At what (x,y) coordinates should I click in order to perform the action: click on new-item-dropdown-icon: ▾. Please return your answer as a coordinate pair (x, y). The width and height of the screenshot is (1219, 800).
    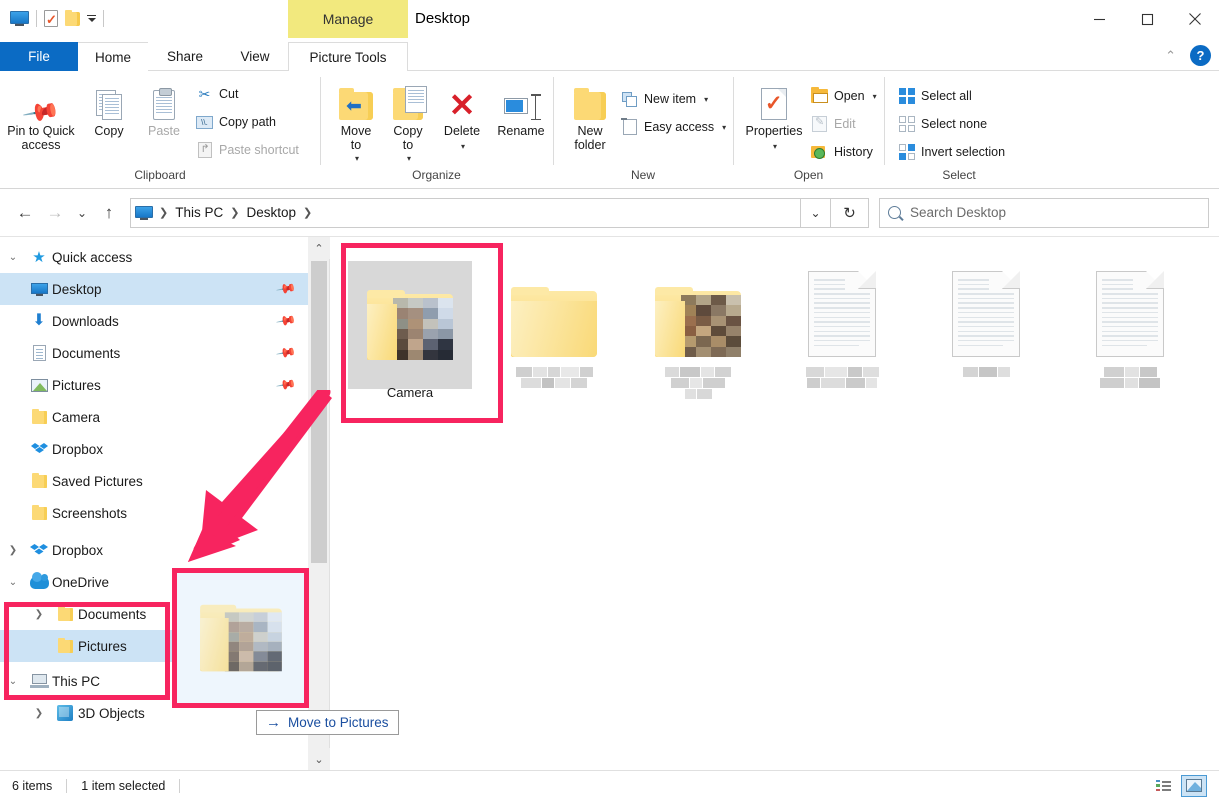
    Looking at the image, I should click on (706, 99).